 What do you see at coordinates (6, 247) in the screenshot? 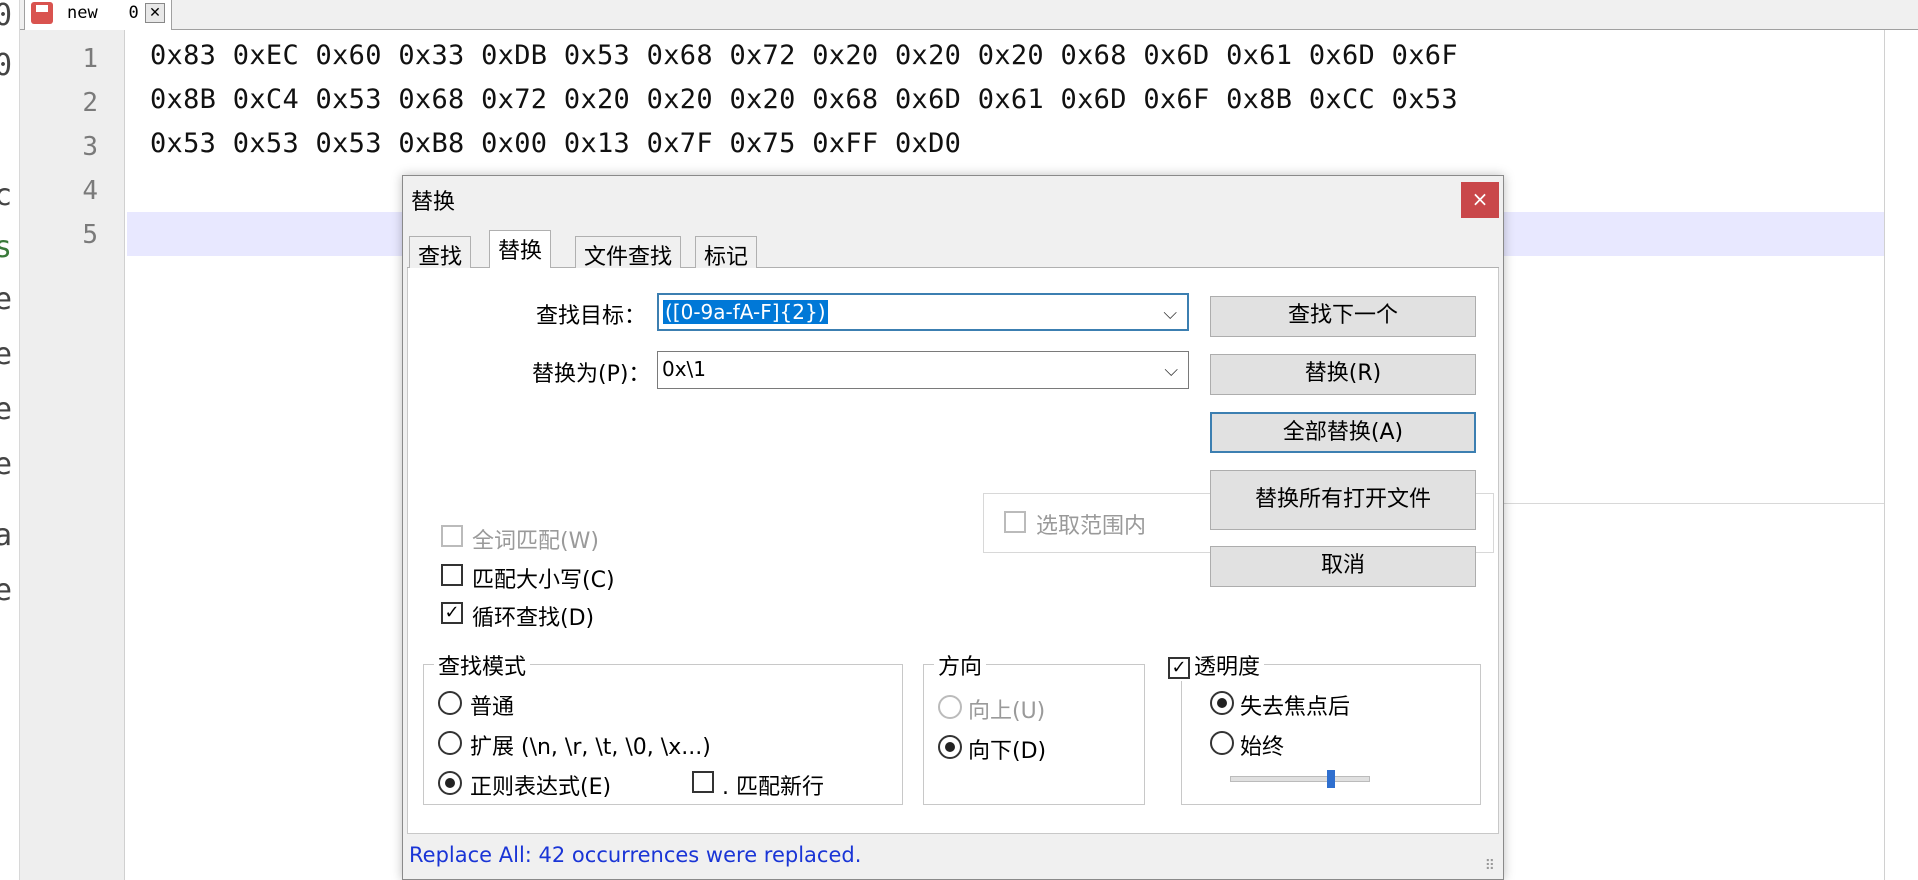
I see `left-strip-char: s` at bounding box center [6, 247].